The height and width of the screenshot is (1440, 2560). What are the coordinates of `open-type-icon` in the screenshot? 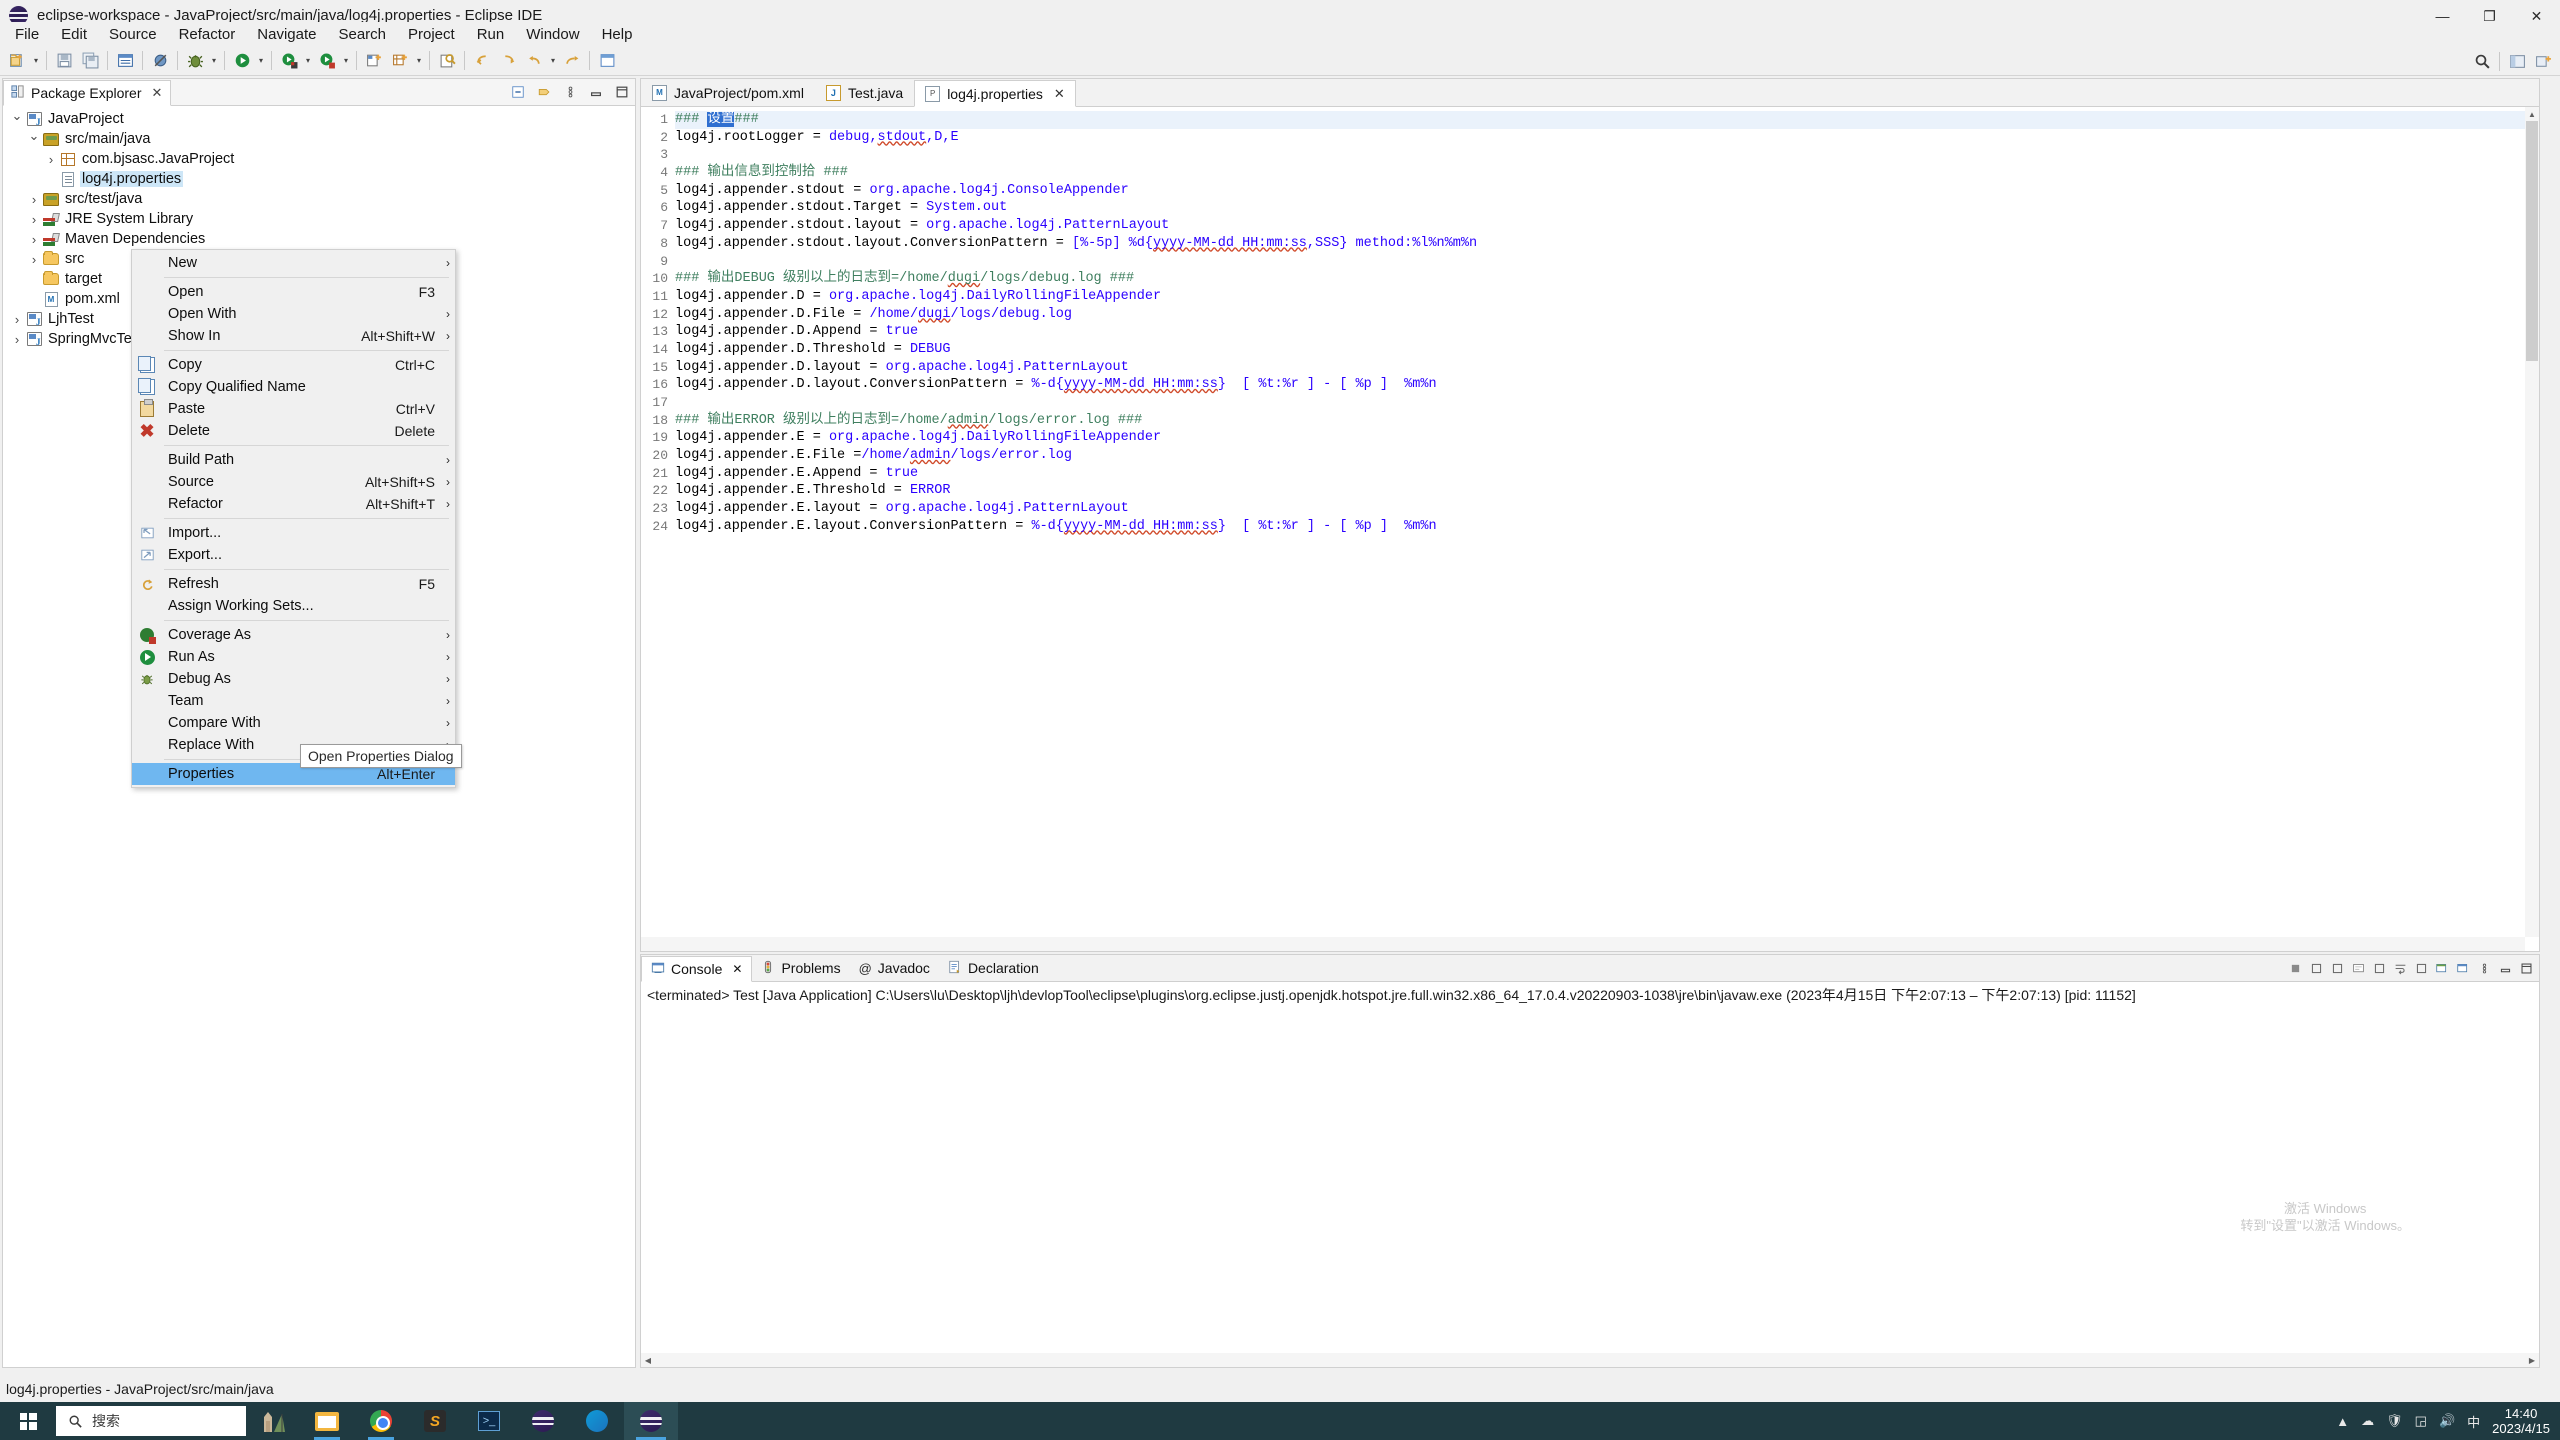 It's located at (447, 61).